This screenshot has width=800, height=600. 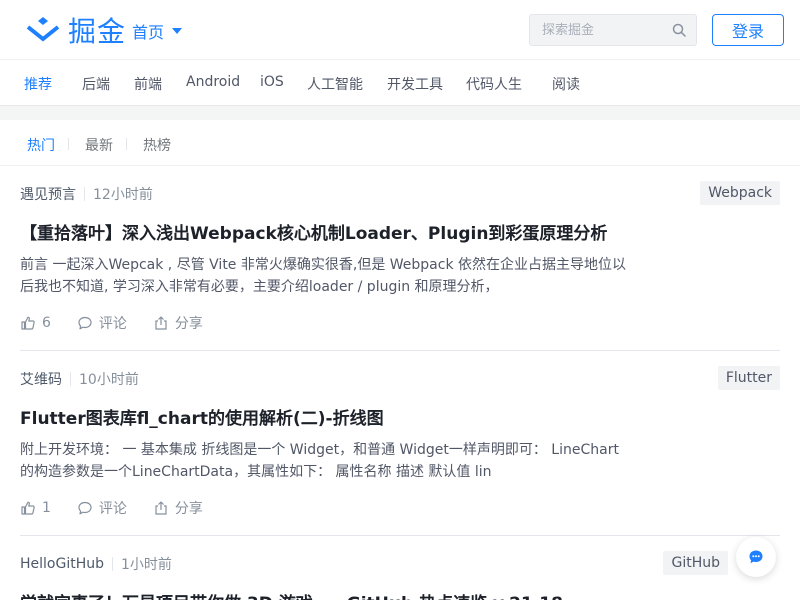 What do you see at coordinates (595, 30) in the screenshot?
I see `search-input` at bounding box center [595, 30].